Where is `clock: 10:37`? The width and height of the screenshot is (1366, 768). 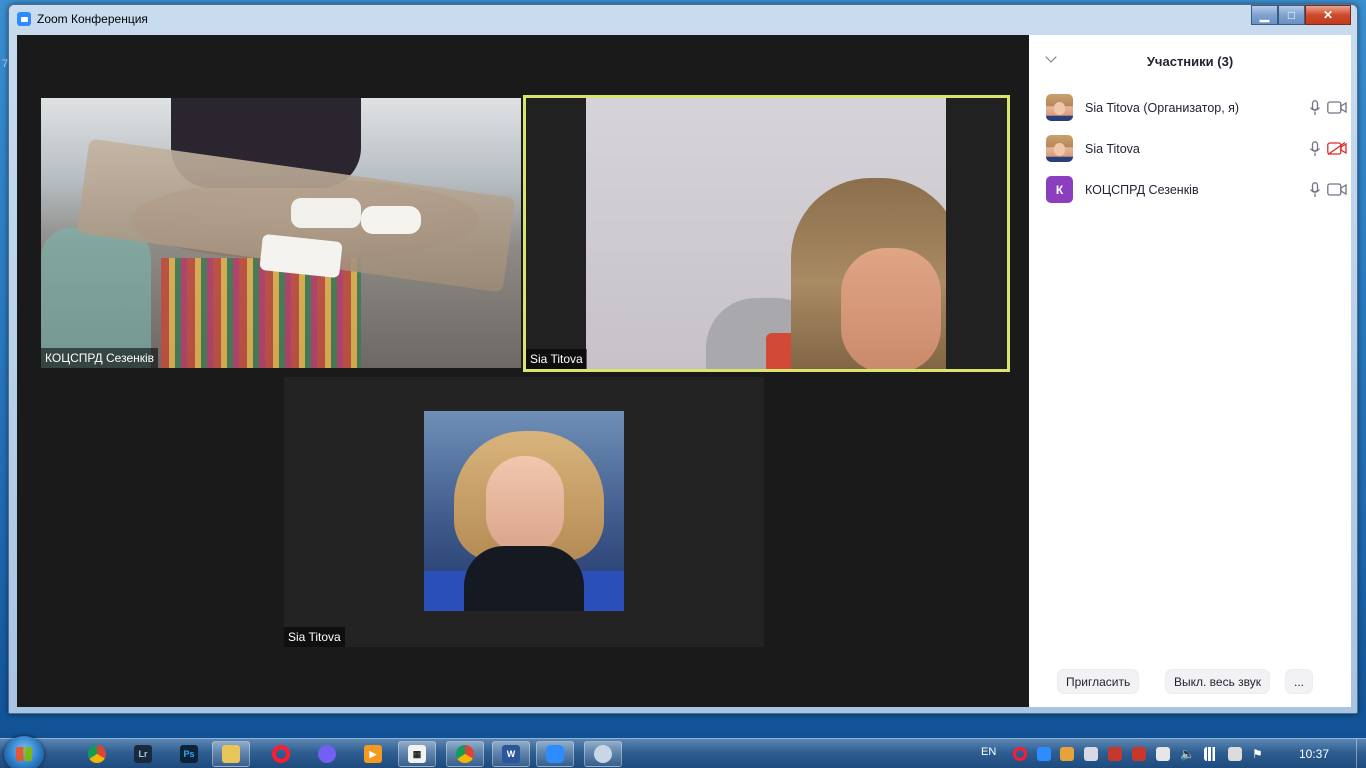 clock: 10:37 is located at coordinates (1314, 754).